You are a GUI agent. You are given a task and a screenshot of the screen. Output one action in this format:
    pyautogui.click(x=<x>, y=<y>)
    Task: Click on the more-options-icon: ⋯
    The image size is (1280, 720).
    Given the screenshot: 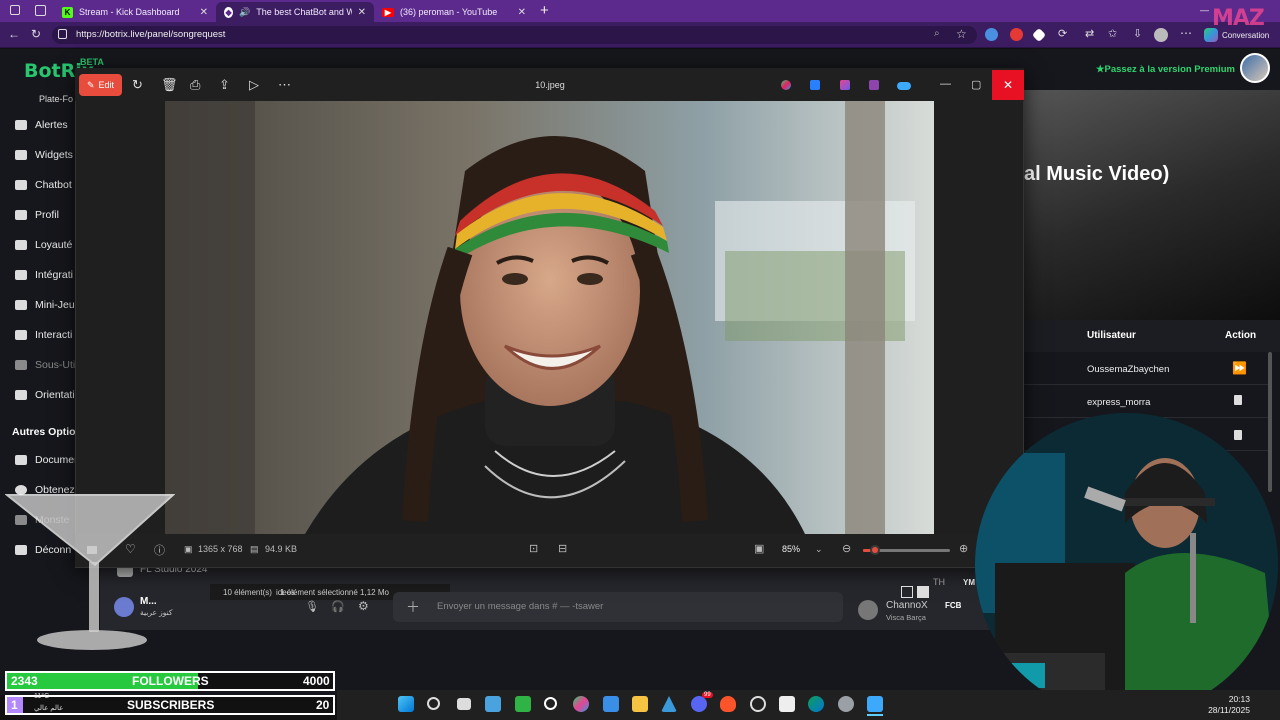 What is the action you would take?
    pyautogui.click(x=284, y=85)
    